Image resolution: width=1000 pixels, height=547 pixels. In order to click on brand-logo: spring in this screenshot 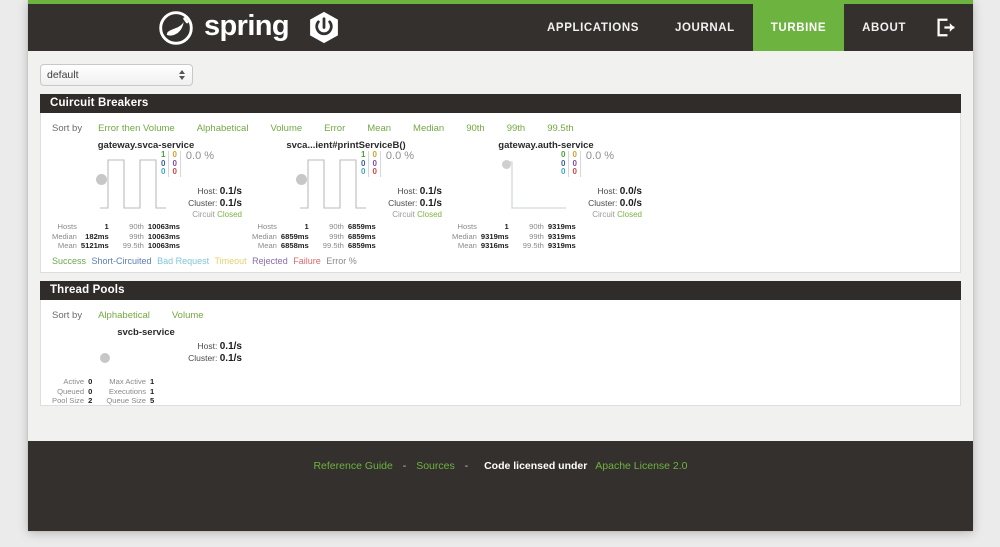, I will do `click(249, 27)`.